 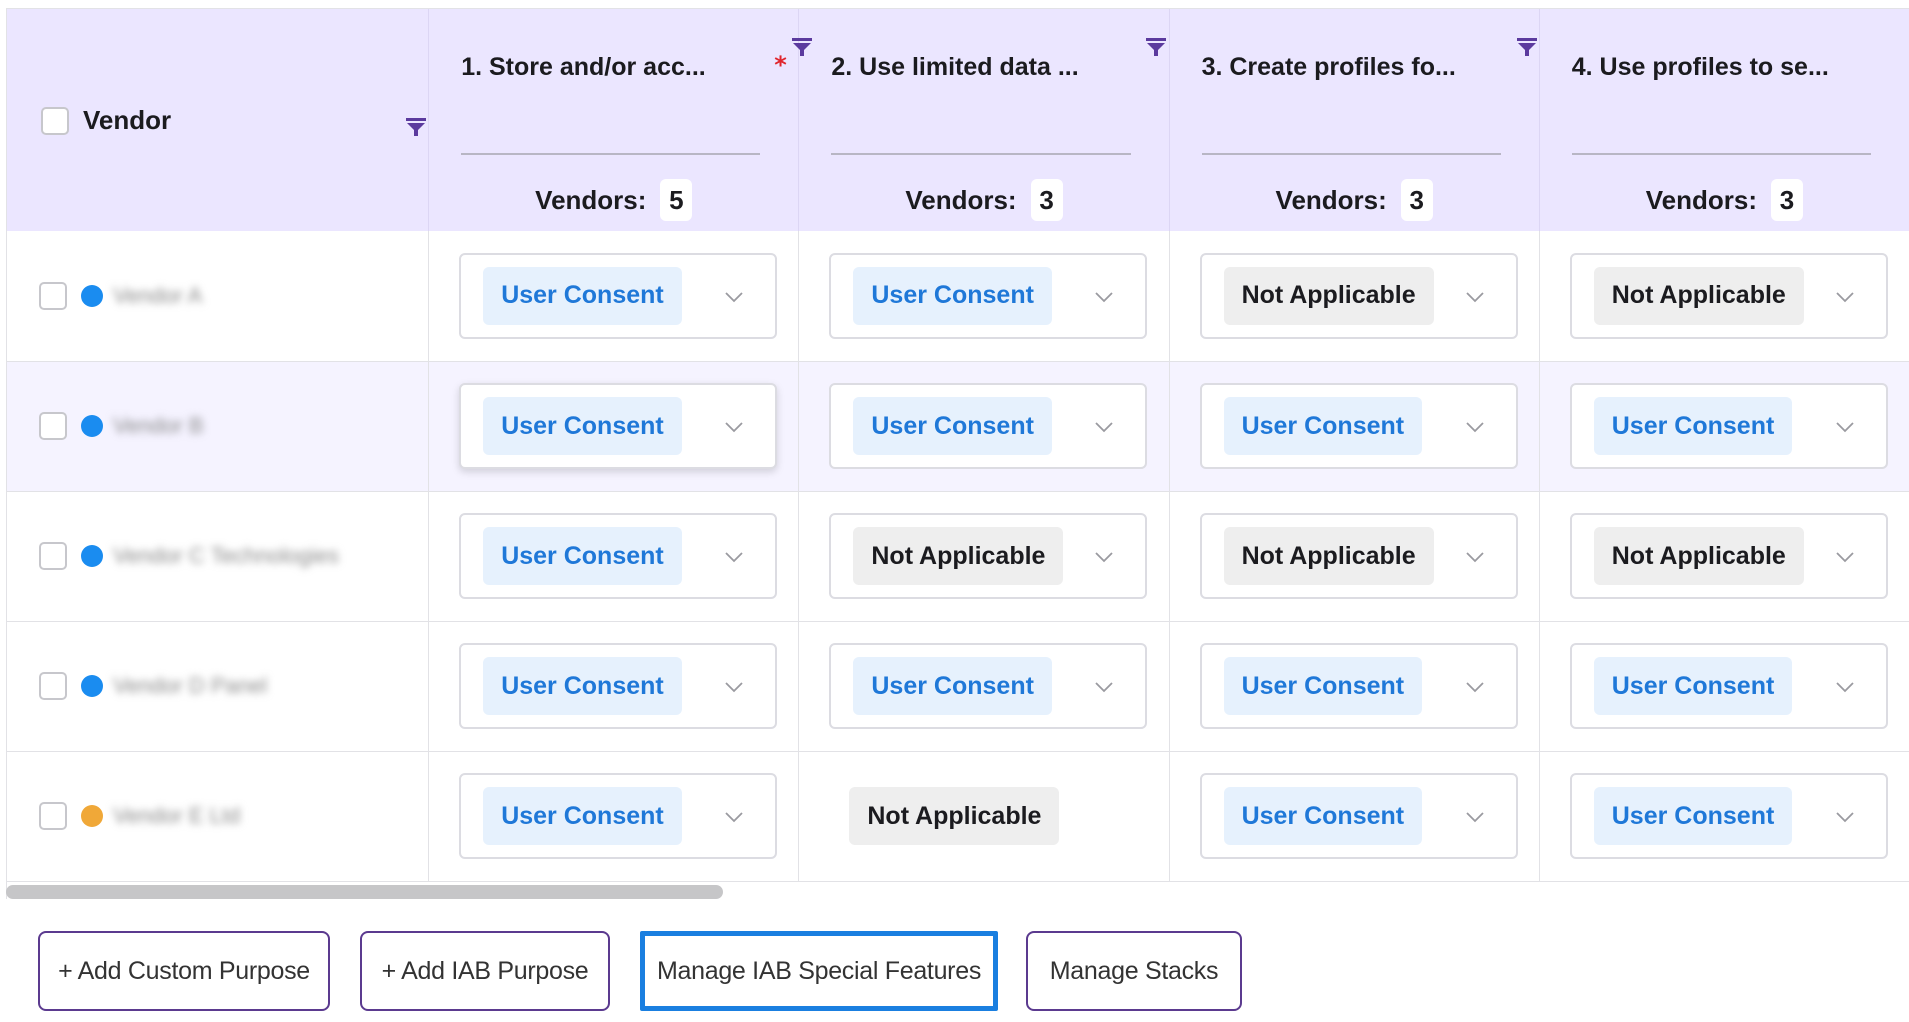 I want to click on purpose-column-header: 1. Store and/or acc... * Vendors: 5, so click(x=620, y=120).